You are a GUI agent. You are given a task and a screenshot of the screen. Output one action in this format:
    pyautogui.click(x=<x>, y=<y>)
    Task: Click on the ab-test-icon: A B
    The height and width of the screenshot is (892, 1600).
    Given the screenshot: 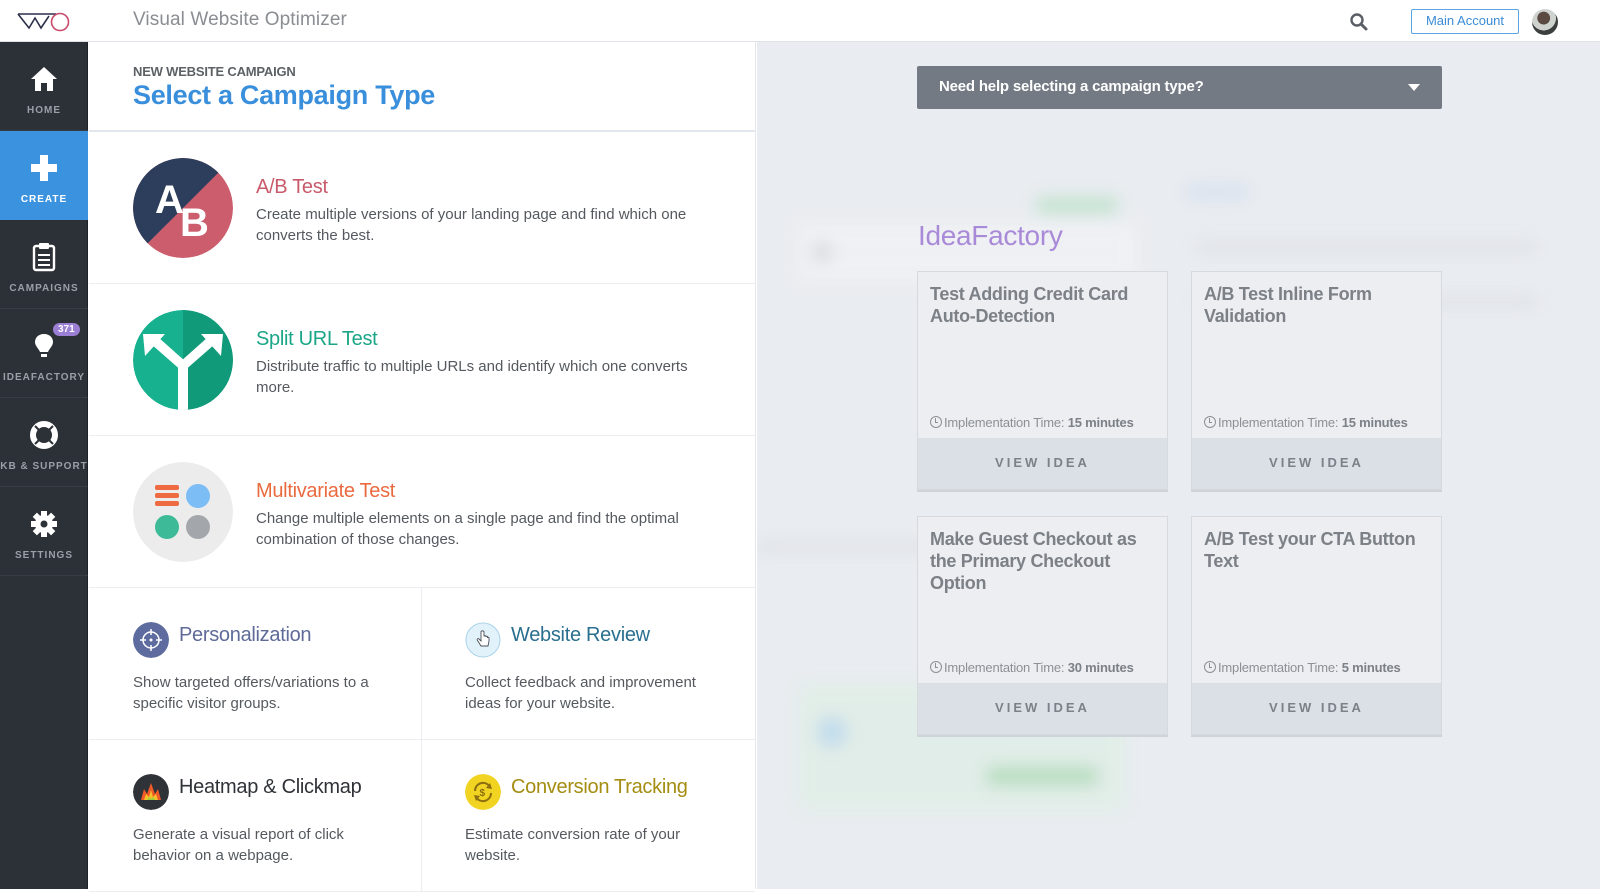 What is the action you would take?
    pyautogui.click(x=183, y=208)
    